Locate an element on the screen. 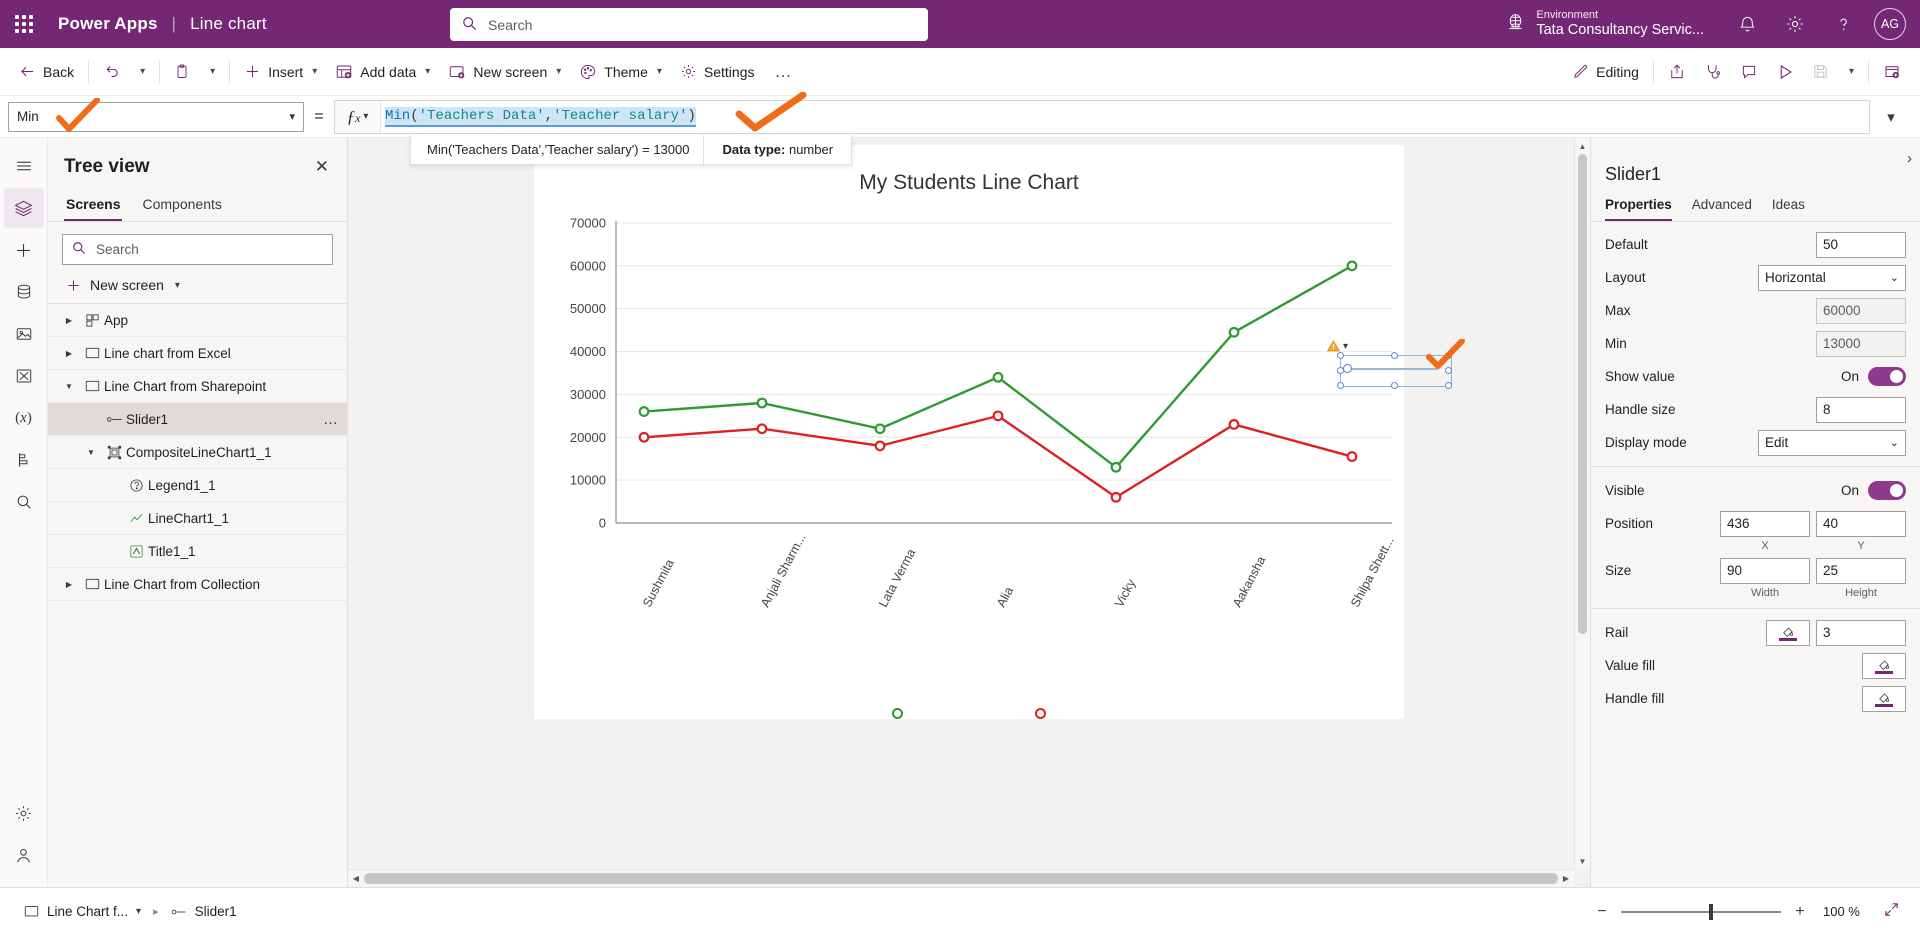 The image size is (1920, 935). default-input: 50 is located at coordinates (1861, 244).